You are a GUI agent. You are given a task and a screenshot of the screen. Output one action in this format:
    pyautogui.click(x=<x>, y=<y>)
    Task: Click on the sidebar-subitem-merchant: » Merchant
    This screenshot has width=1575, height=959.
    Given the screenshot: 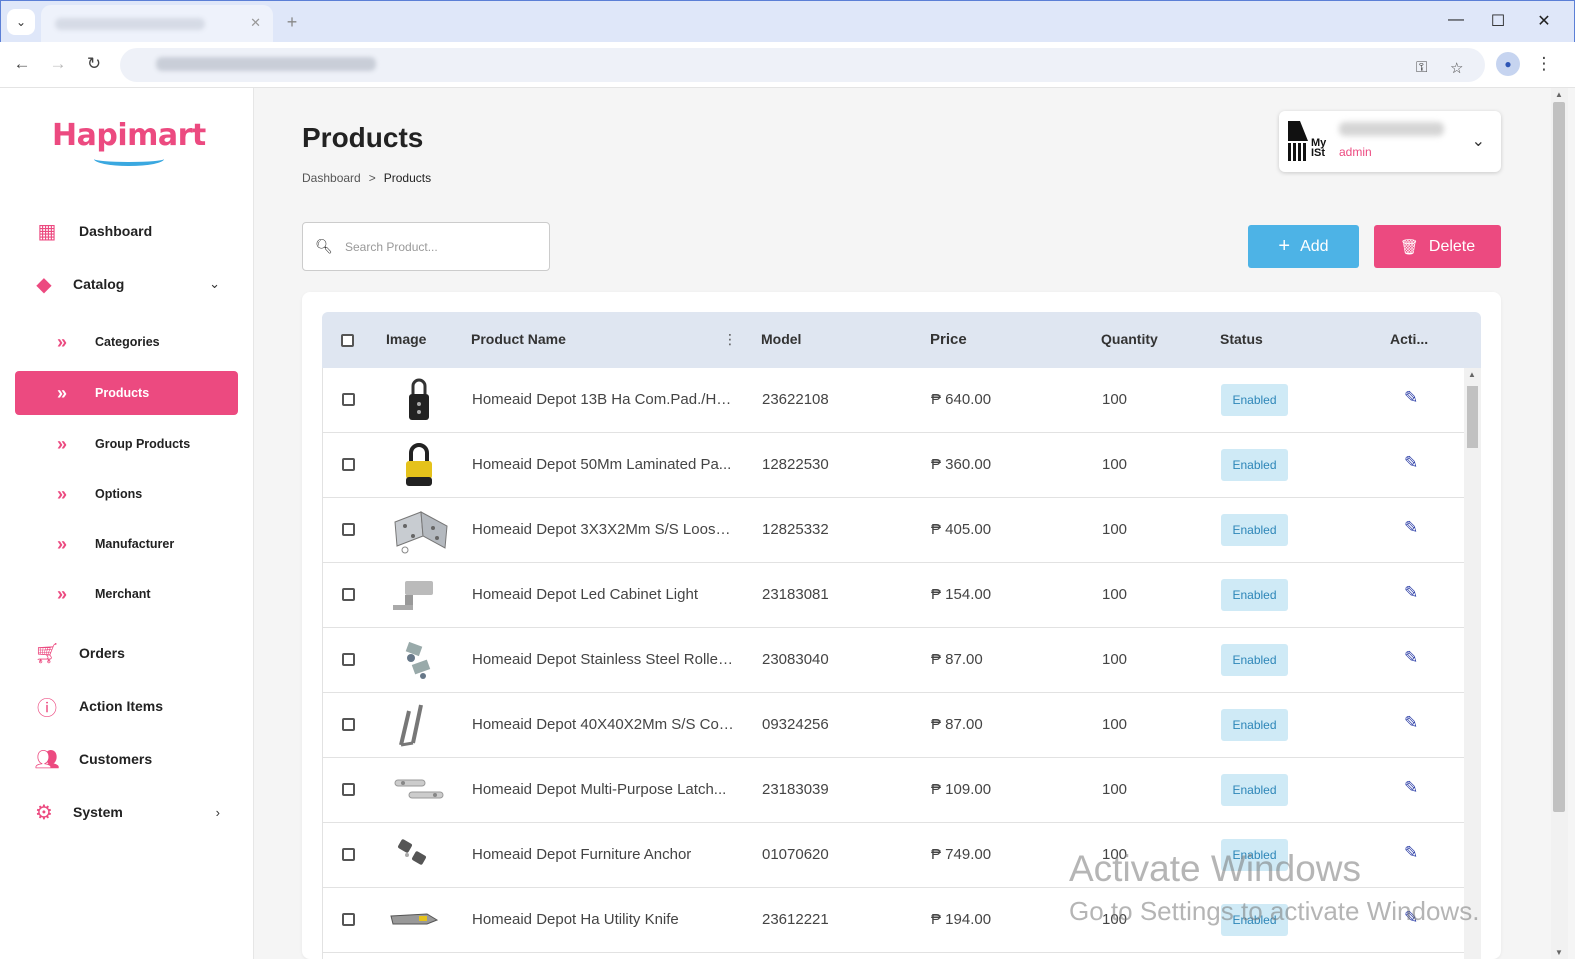 What is the action you would take?
    pyautogui.click(x=126, y=594)
    